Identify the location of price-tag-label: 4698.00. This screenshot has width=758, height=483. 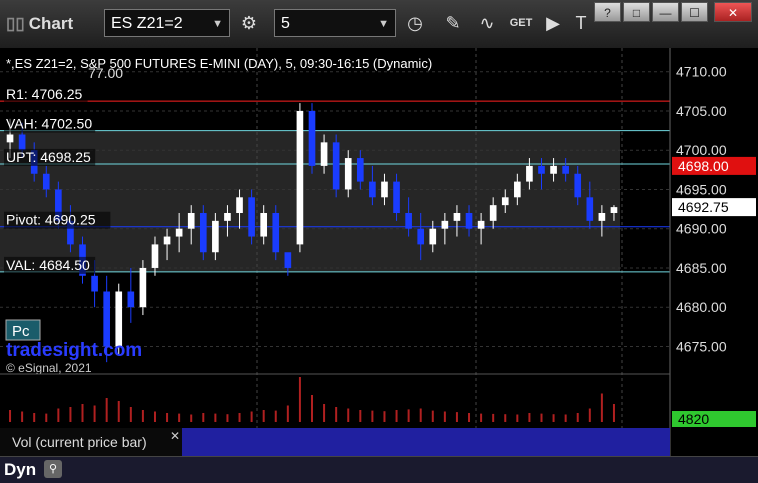
(703, 166).